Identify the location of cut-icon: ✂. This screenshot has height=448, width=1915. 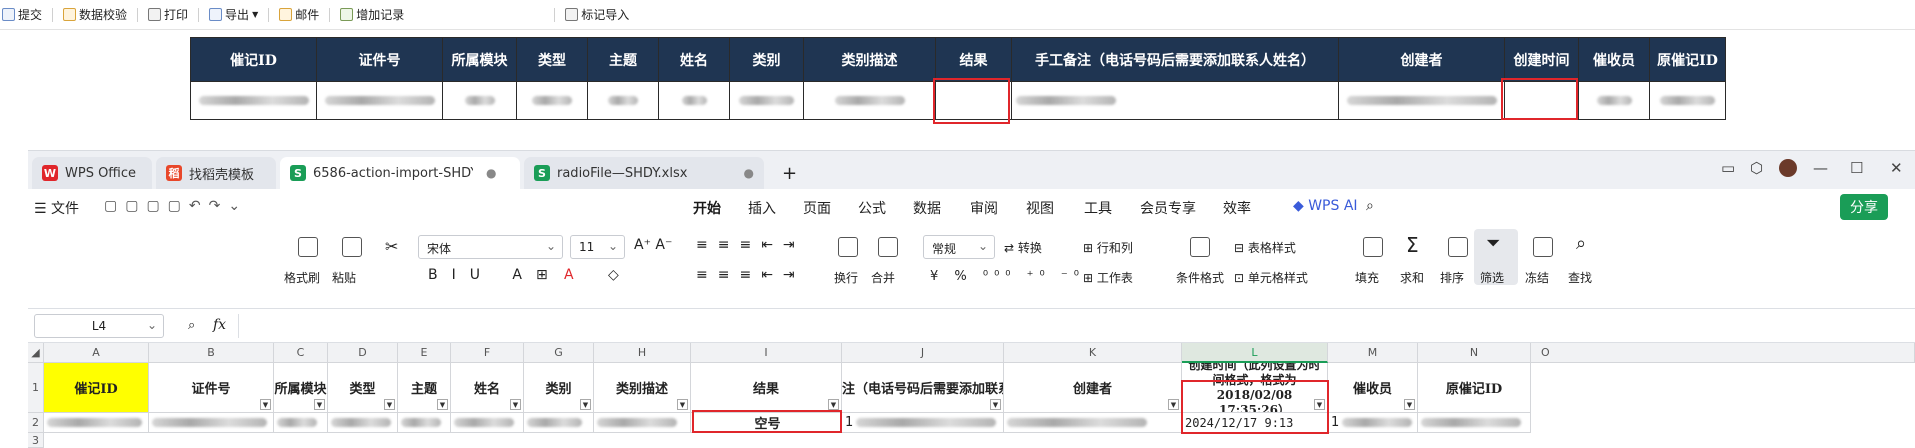
(391, 246).